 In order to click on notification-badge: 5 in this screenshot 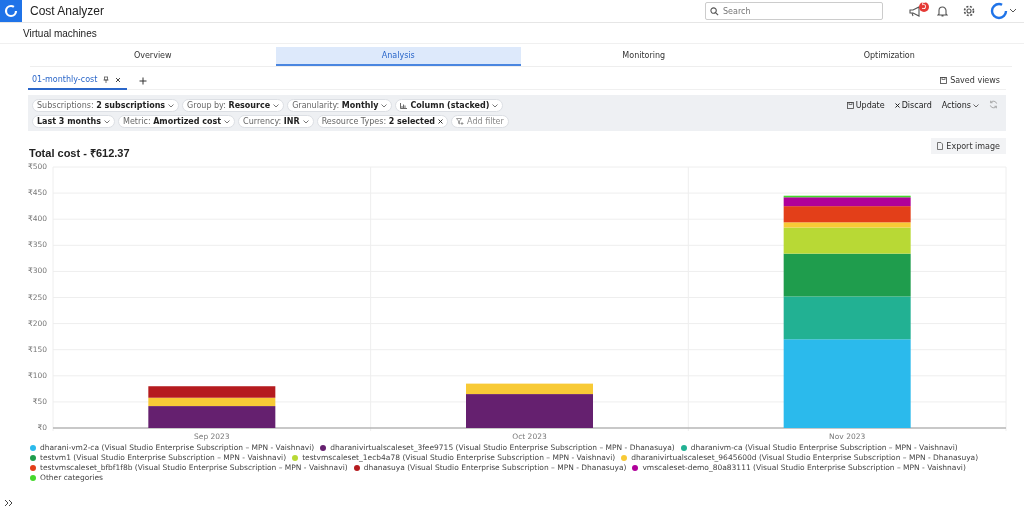, I will do `click(924, 6)`.